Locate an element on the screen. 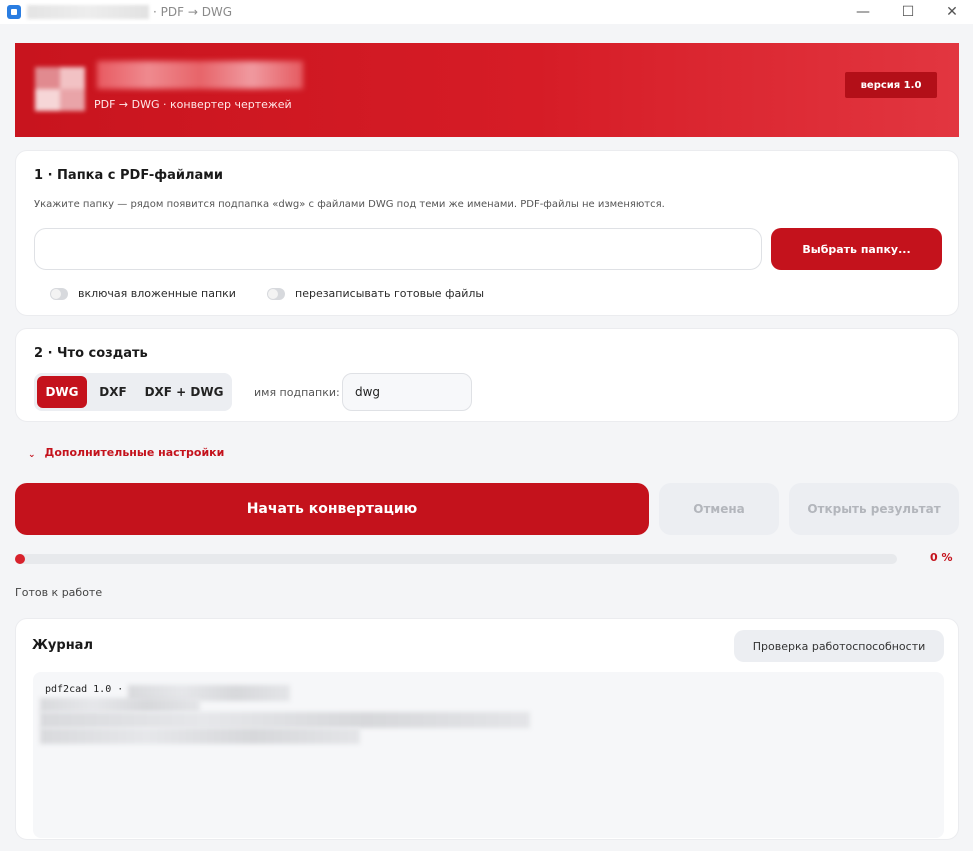  journal-title: Журнал is located at coordinates (62, 645).